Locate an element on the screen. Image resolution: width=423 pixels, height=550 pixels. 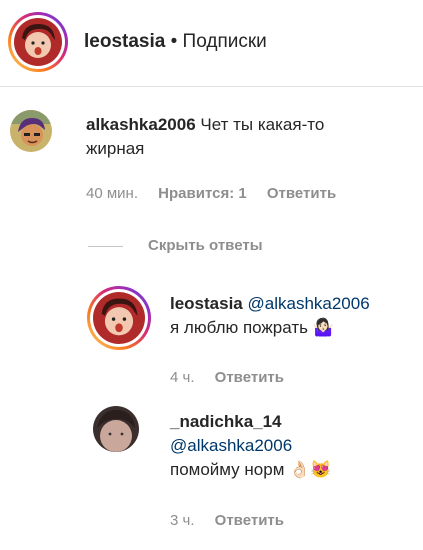
comment-time: 40 мин. is located at coordinates (112, 193).